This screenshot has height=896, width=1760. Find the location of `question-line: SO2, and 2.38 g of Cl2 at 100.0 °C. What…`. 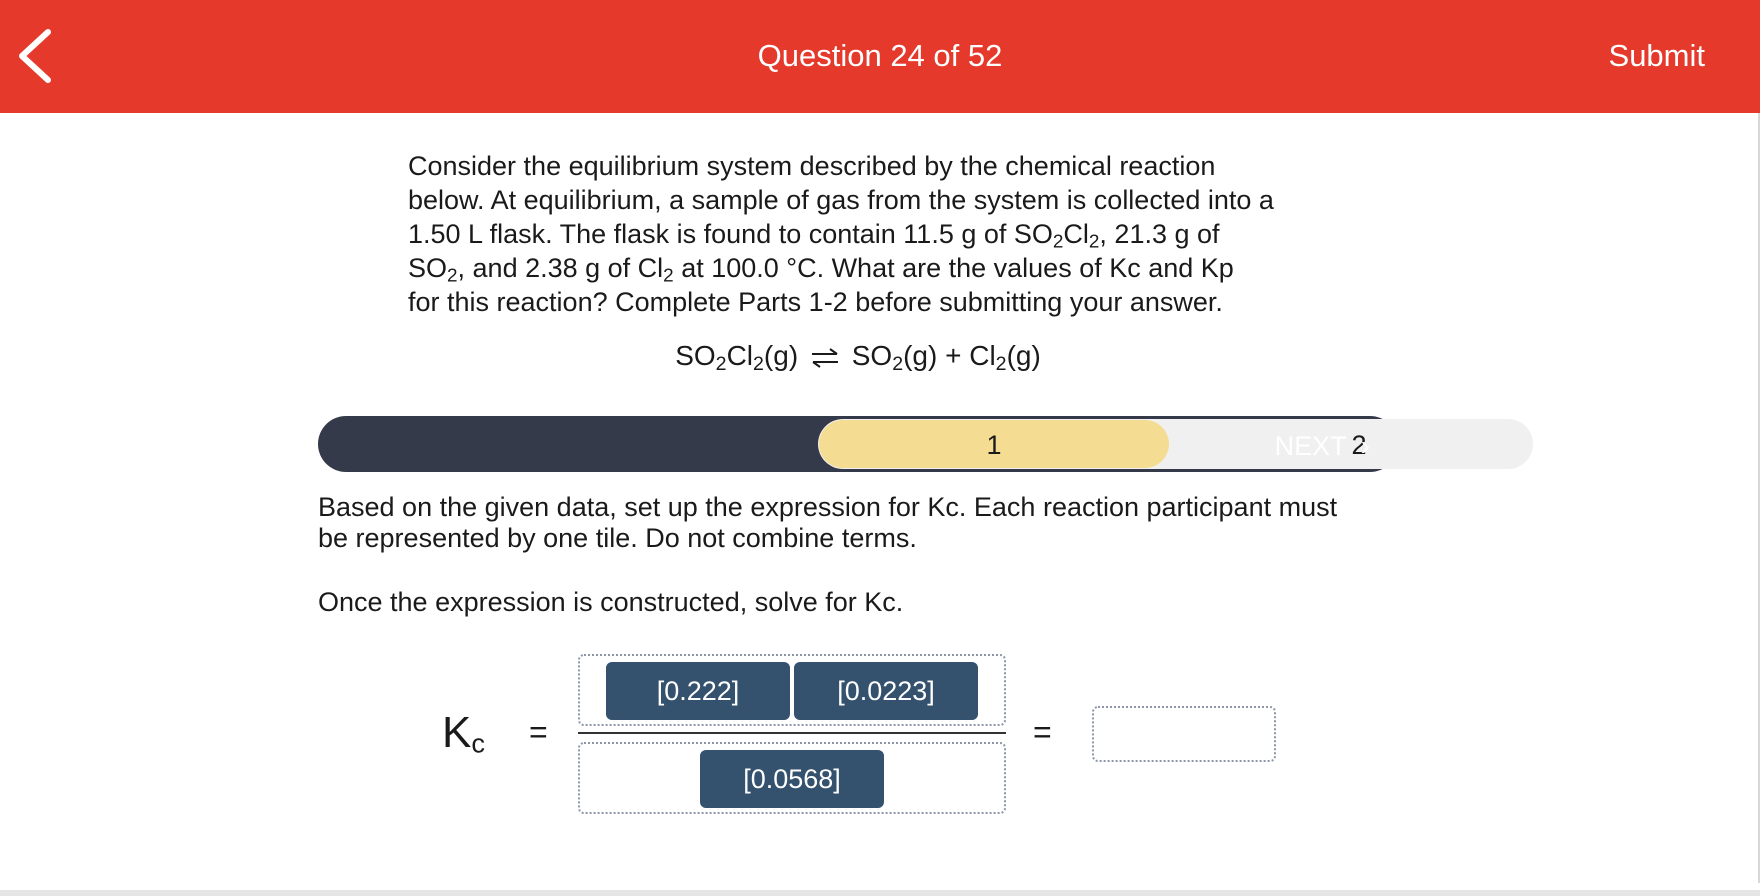

question-line: SO2, and 2.38 g of Cl2 at 100.0 °C. What… is located at coordinates (821, 270).